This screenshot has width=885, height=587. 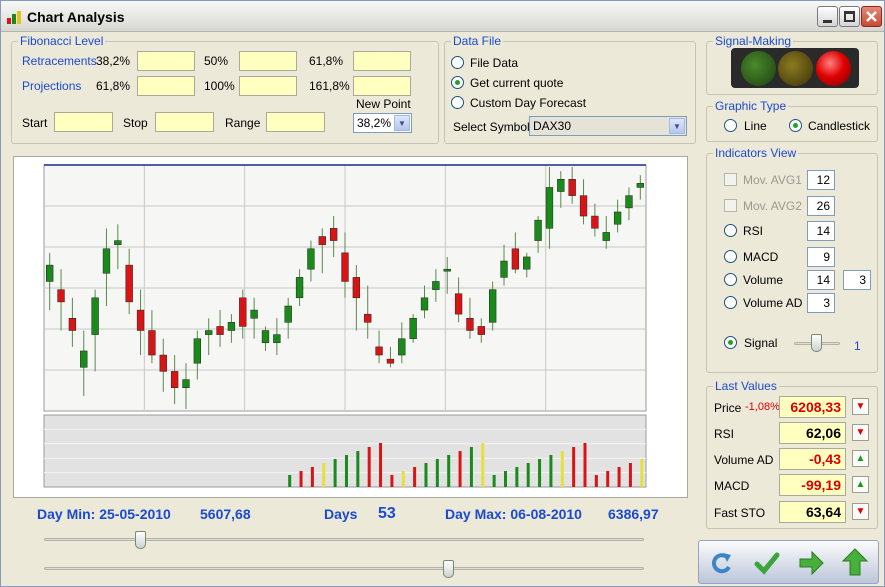 What do you see at coordinates (344, 568) in the screenshot?
I see `end-slider-track` at bounding box center [344, 568].